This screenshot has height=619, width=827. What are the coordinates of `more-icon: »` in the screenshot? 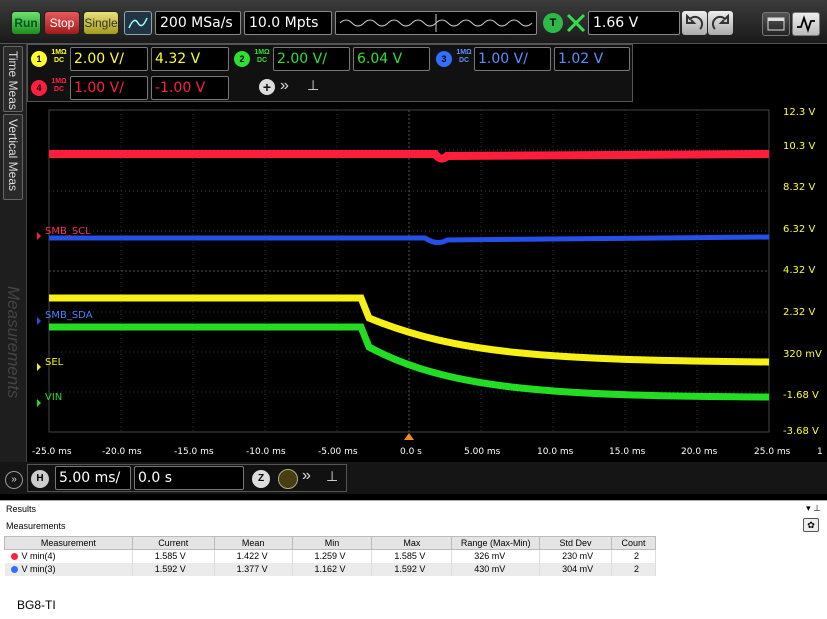 It's located at (306, 476).